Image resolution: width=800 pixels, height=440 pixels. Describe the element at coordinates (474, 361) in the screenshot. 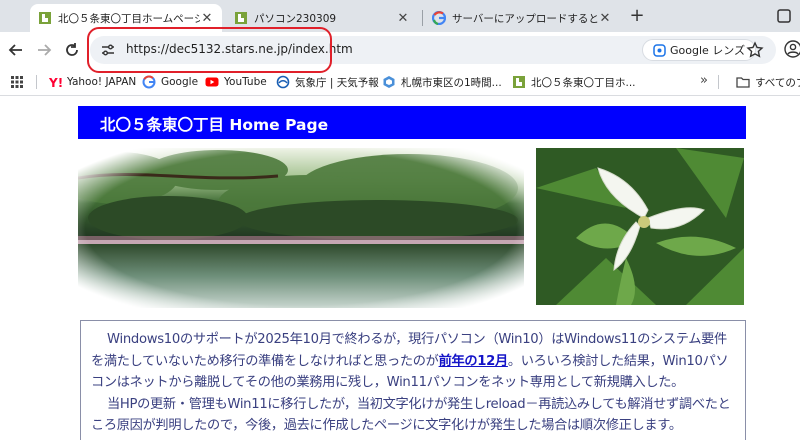

I see `last-year-december-link: 前年の12月` at that location.